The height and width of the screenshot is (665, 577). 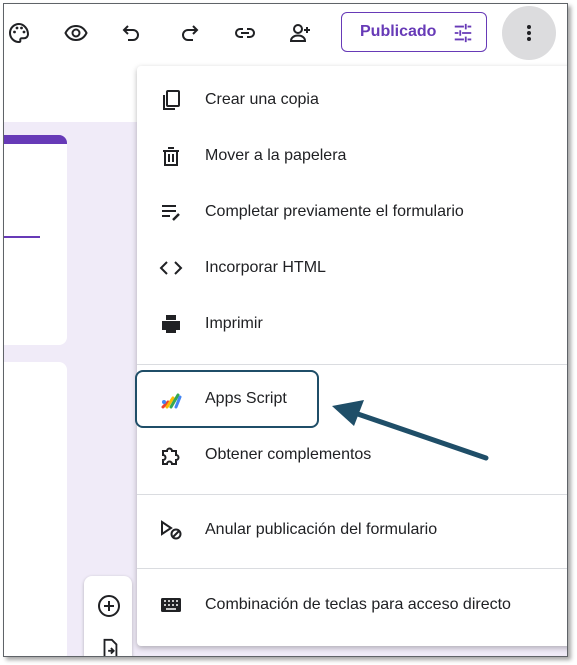 What do you see at coordinates (352, 268) in the screenshot?
I see `menu-item-embed-html: Incorporar HTML` at bounding box center [352, 268].